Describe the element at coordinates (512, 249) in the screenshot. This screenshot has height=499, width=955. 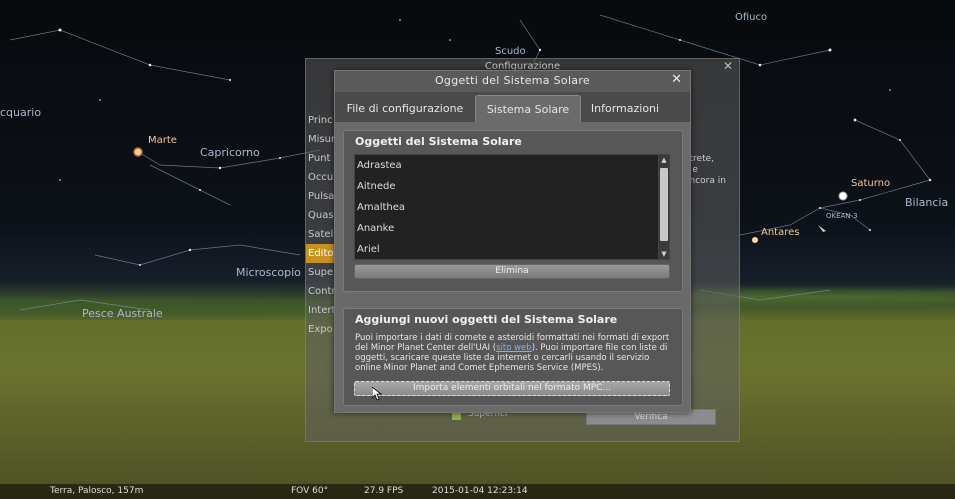
I see `list-item: Ariel` at that location.